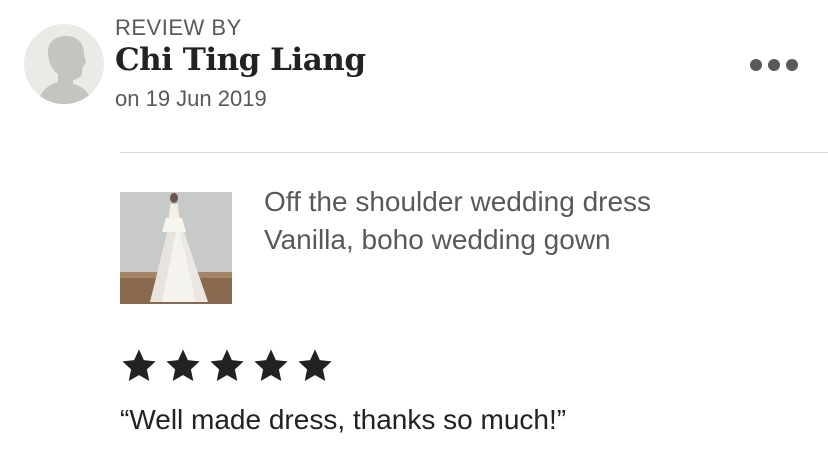 The height and width of the screenshot is (471, 828). Describe the element at coordinates (178, 27) in the screenshot. I see `review-by-label: REVIEW BY` at that location.